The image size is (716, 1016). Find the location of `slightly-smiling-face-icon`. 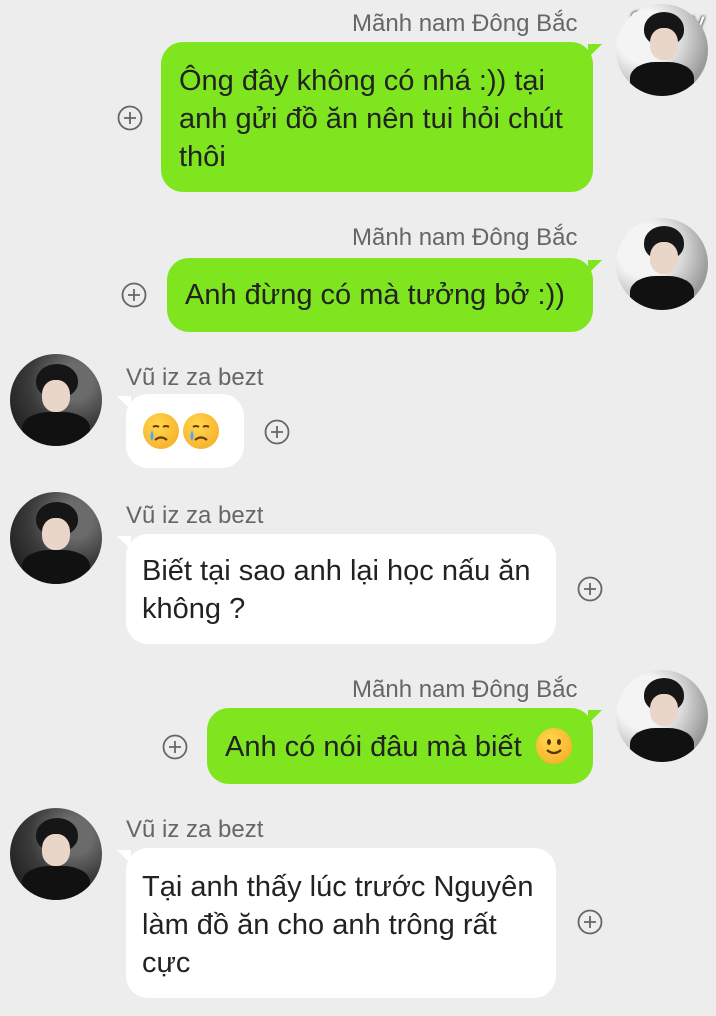

slightly-smiling-face-icon is located at coordinates (553, 746).